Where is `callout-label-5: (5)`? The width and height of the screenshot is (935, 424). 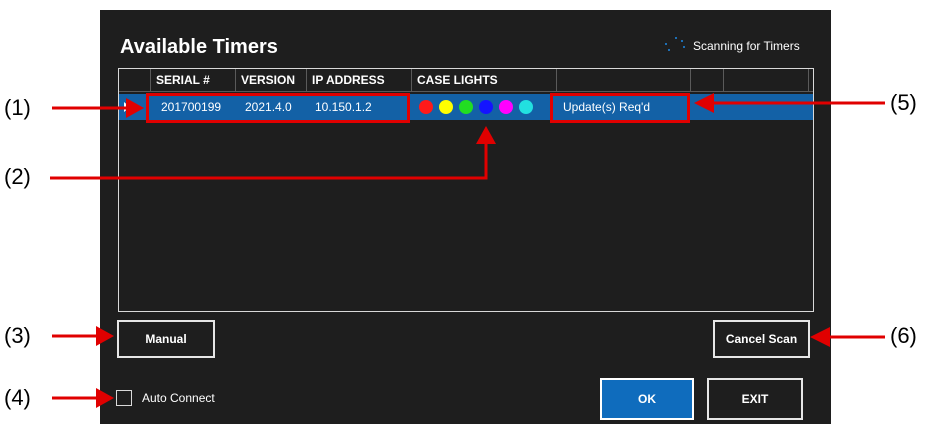
callout-label-5: (5) is located at coordinates (903, 102).